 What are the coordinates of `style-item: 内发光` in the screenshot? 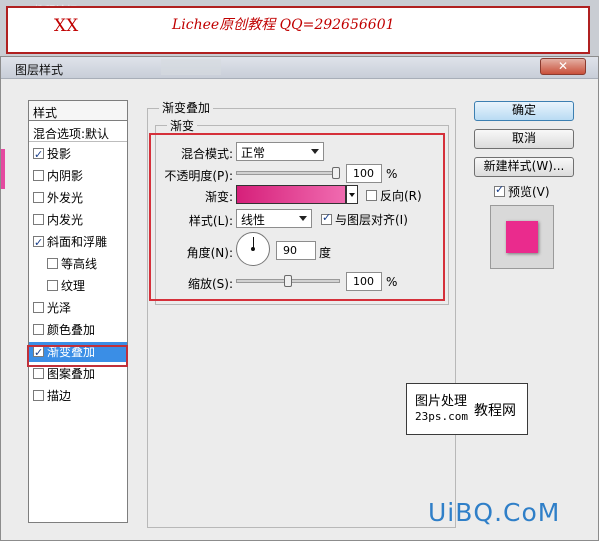 It's located at (78, 220).